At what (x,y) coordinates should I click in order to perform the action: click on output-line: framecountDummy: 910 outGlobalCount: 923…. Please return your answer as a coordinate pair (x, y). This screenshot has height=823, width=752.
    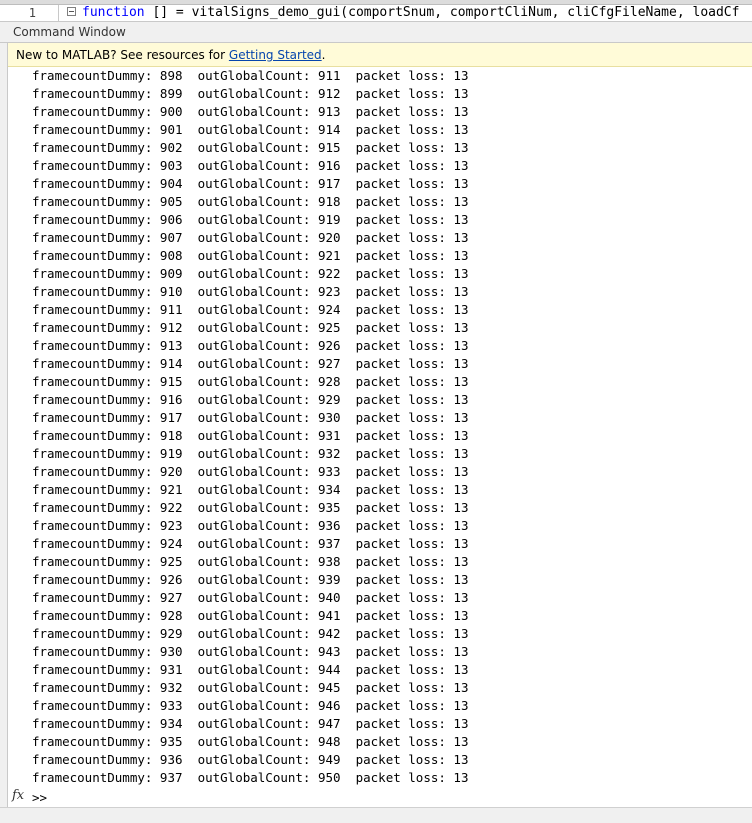
    Looking at the image, I should click on (250, 291).